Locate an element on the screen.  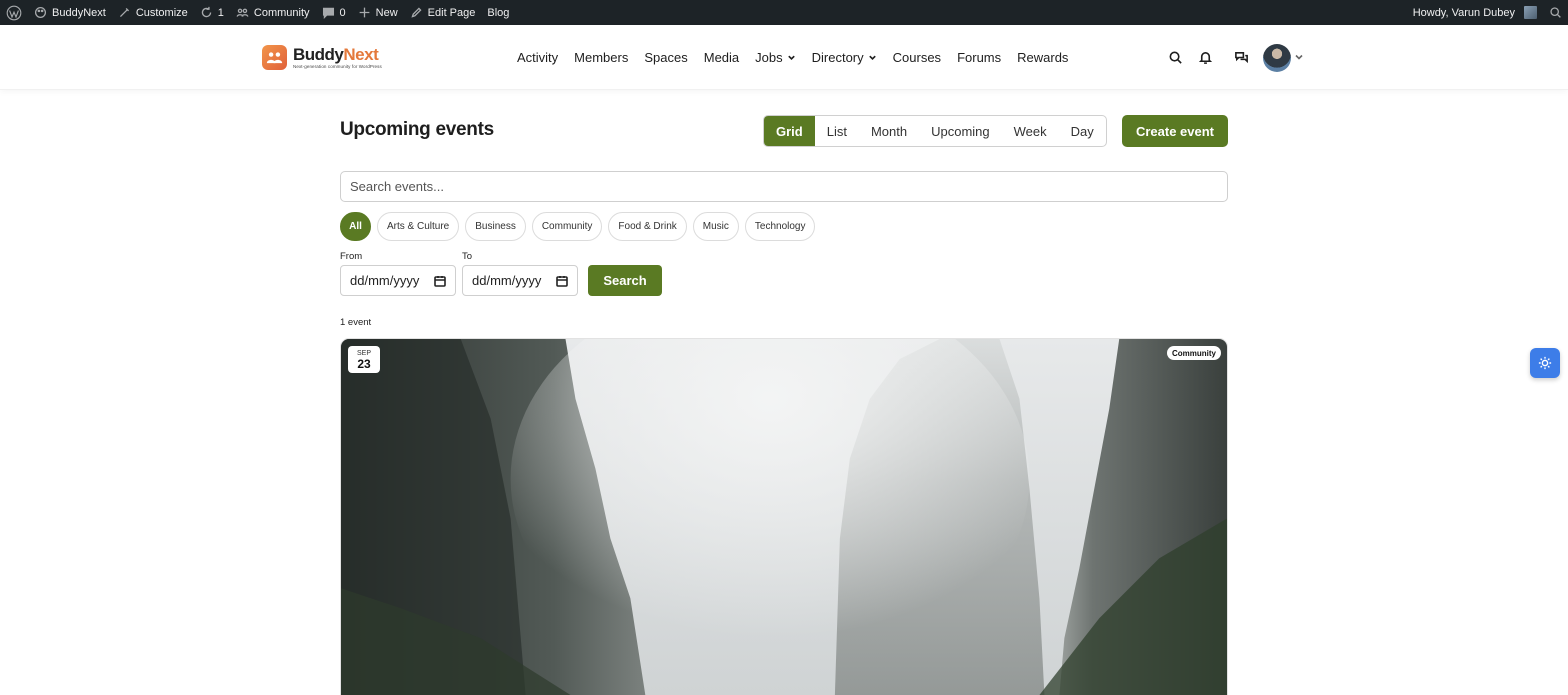
nav-item-label: Courses is located at coordinates (917, 57).